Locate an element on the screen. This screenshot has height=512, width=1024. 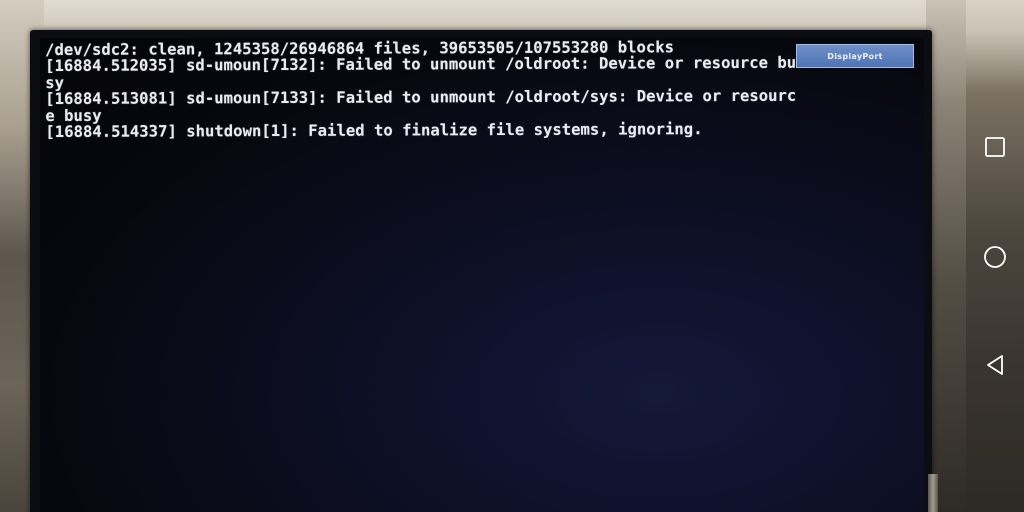
wall-background-right is located at coordinates (946, 256).